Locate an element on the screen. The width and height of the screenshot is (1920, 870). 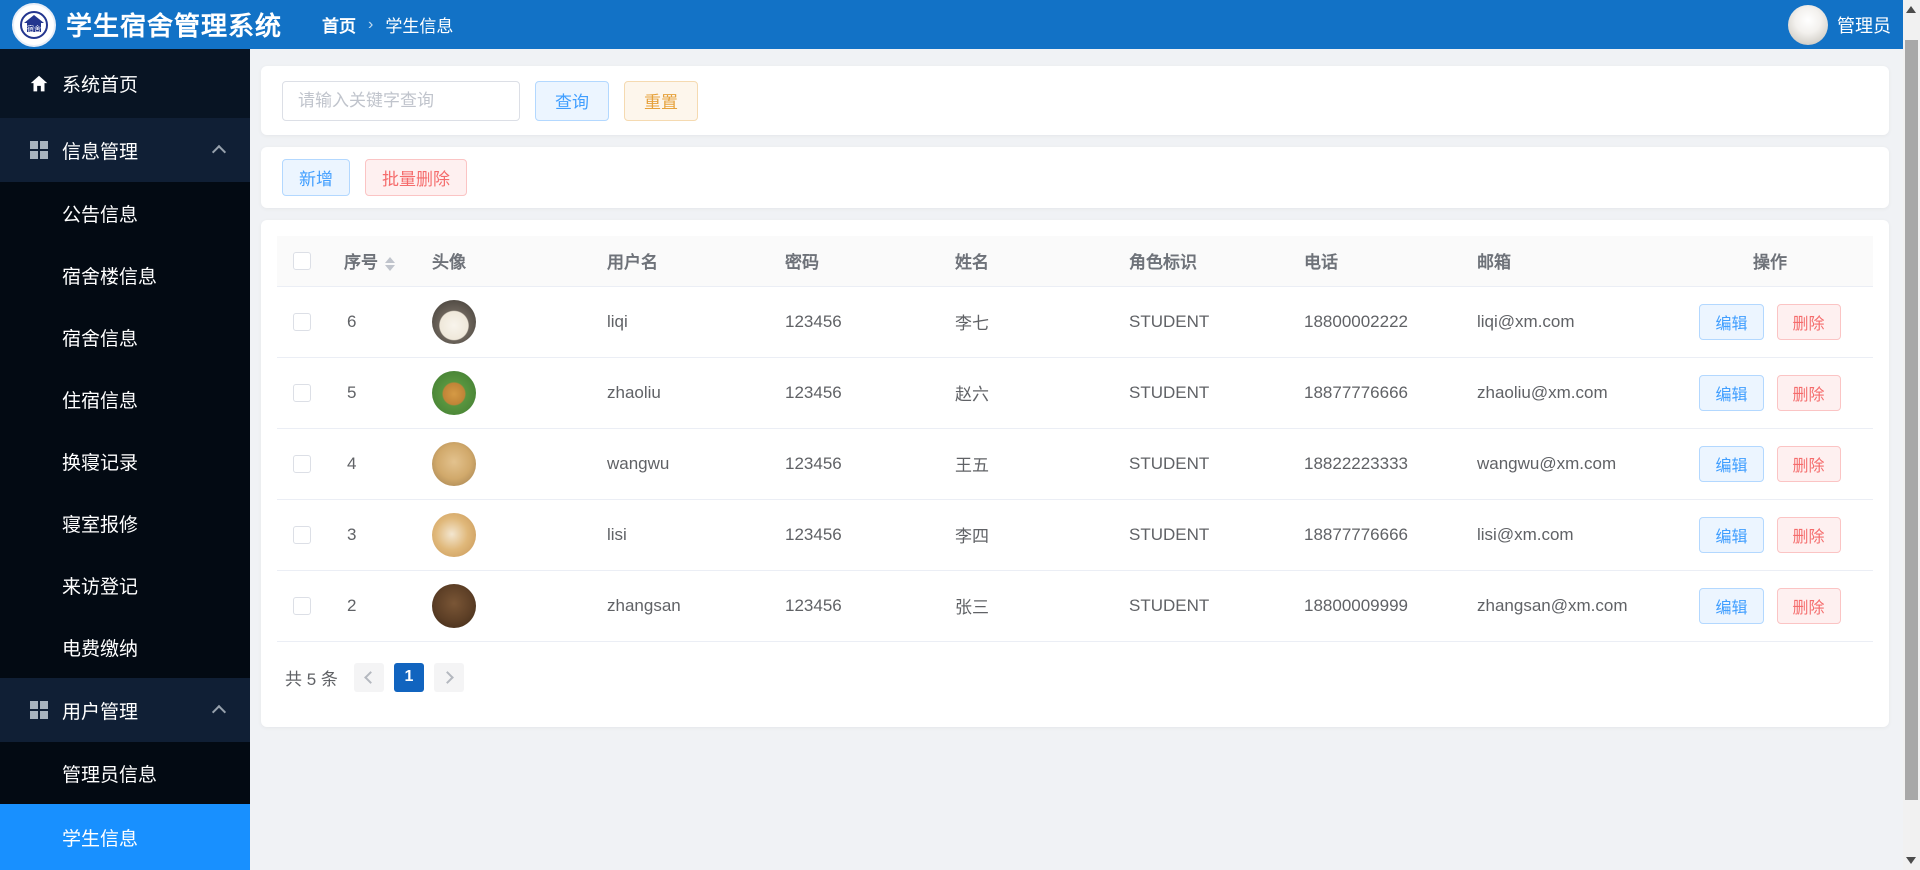
cell-email: zhaoliu@xm.com is located at coordinates (1562, 393).